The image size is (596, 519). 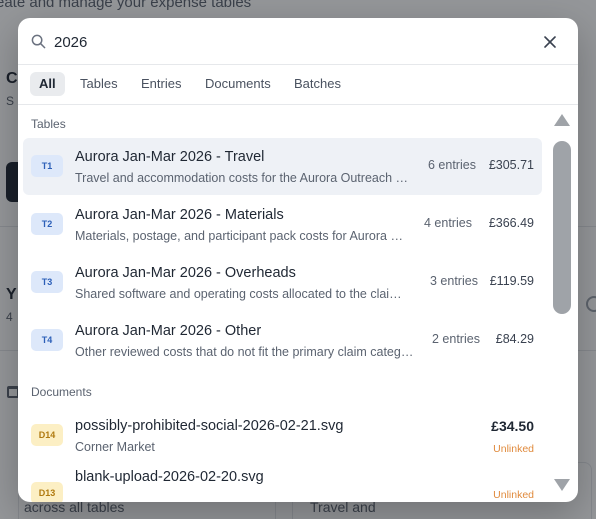 What do you see at coordinates (562, 227) in the screenshot?
I see `scrollbar-thumb` at bounding box center [562, 227].